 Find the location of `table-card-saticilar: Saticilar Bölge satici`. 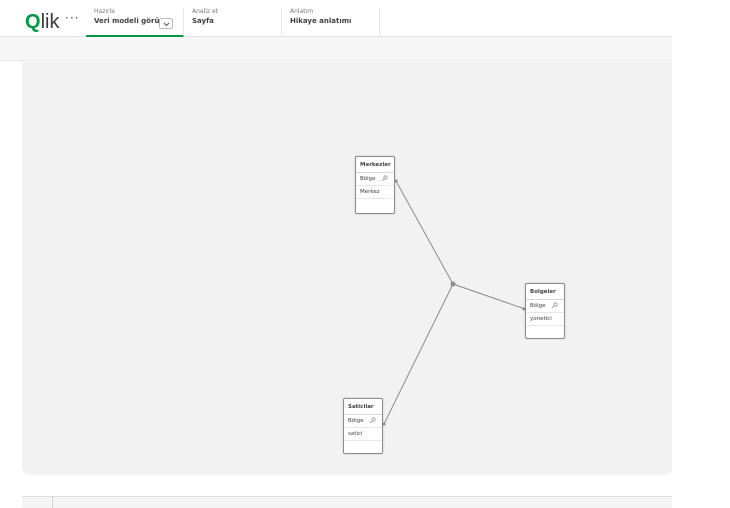

table-card-saticilar: Saticilar Bölge satici is located at coordinates (363, 426).